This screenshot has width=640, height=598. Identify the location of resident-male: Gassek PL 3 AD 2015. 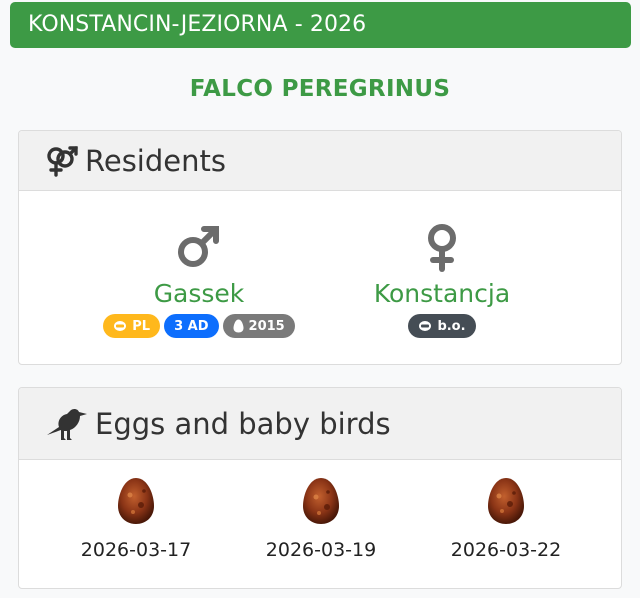
(199, 280).